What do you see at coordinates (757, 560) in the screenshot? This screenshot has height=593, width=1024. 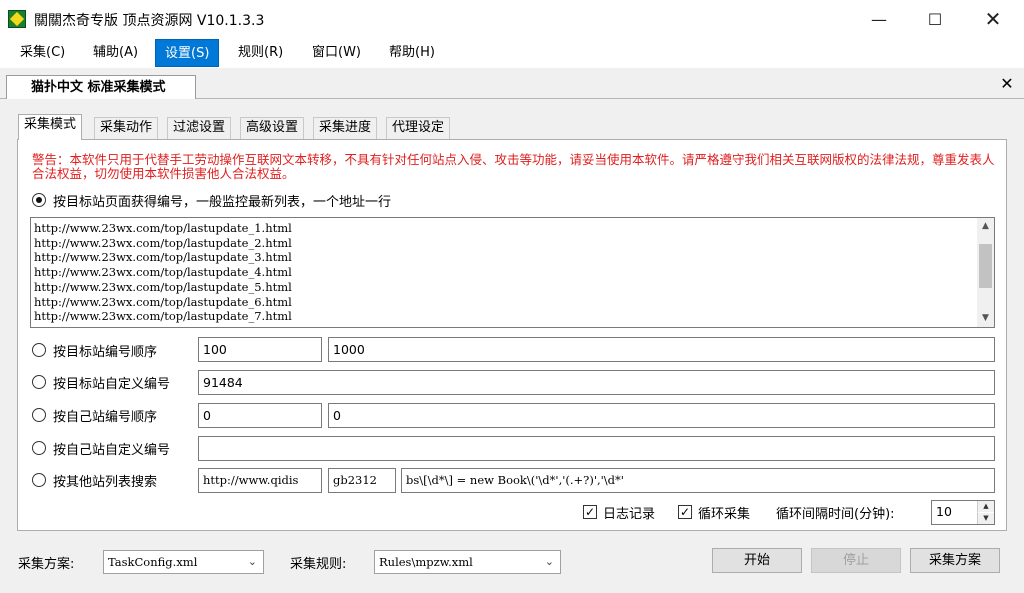 I see `start-button: 开始` at bounding box center [757, 560].